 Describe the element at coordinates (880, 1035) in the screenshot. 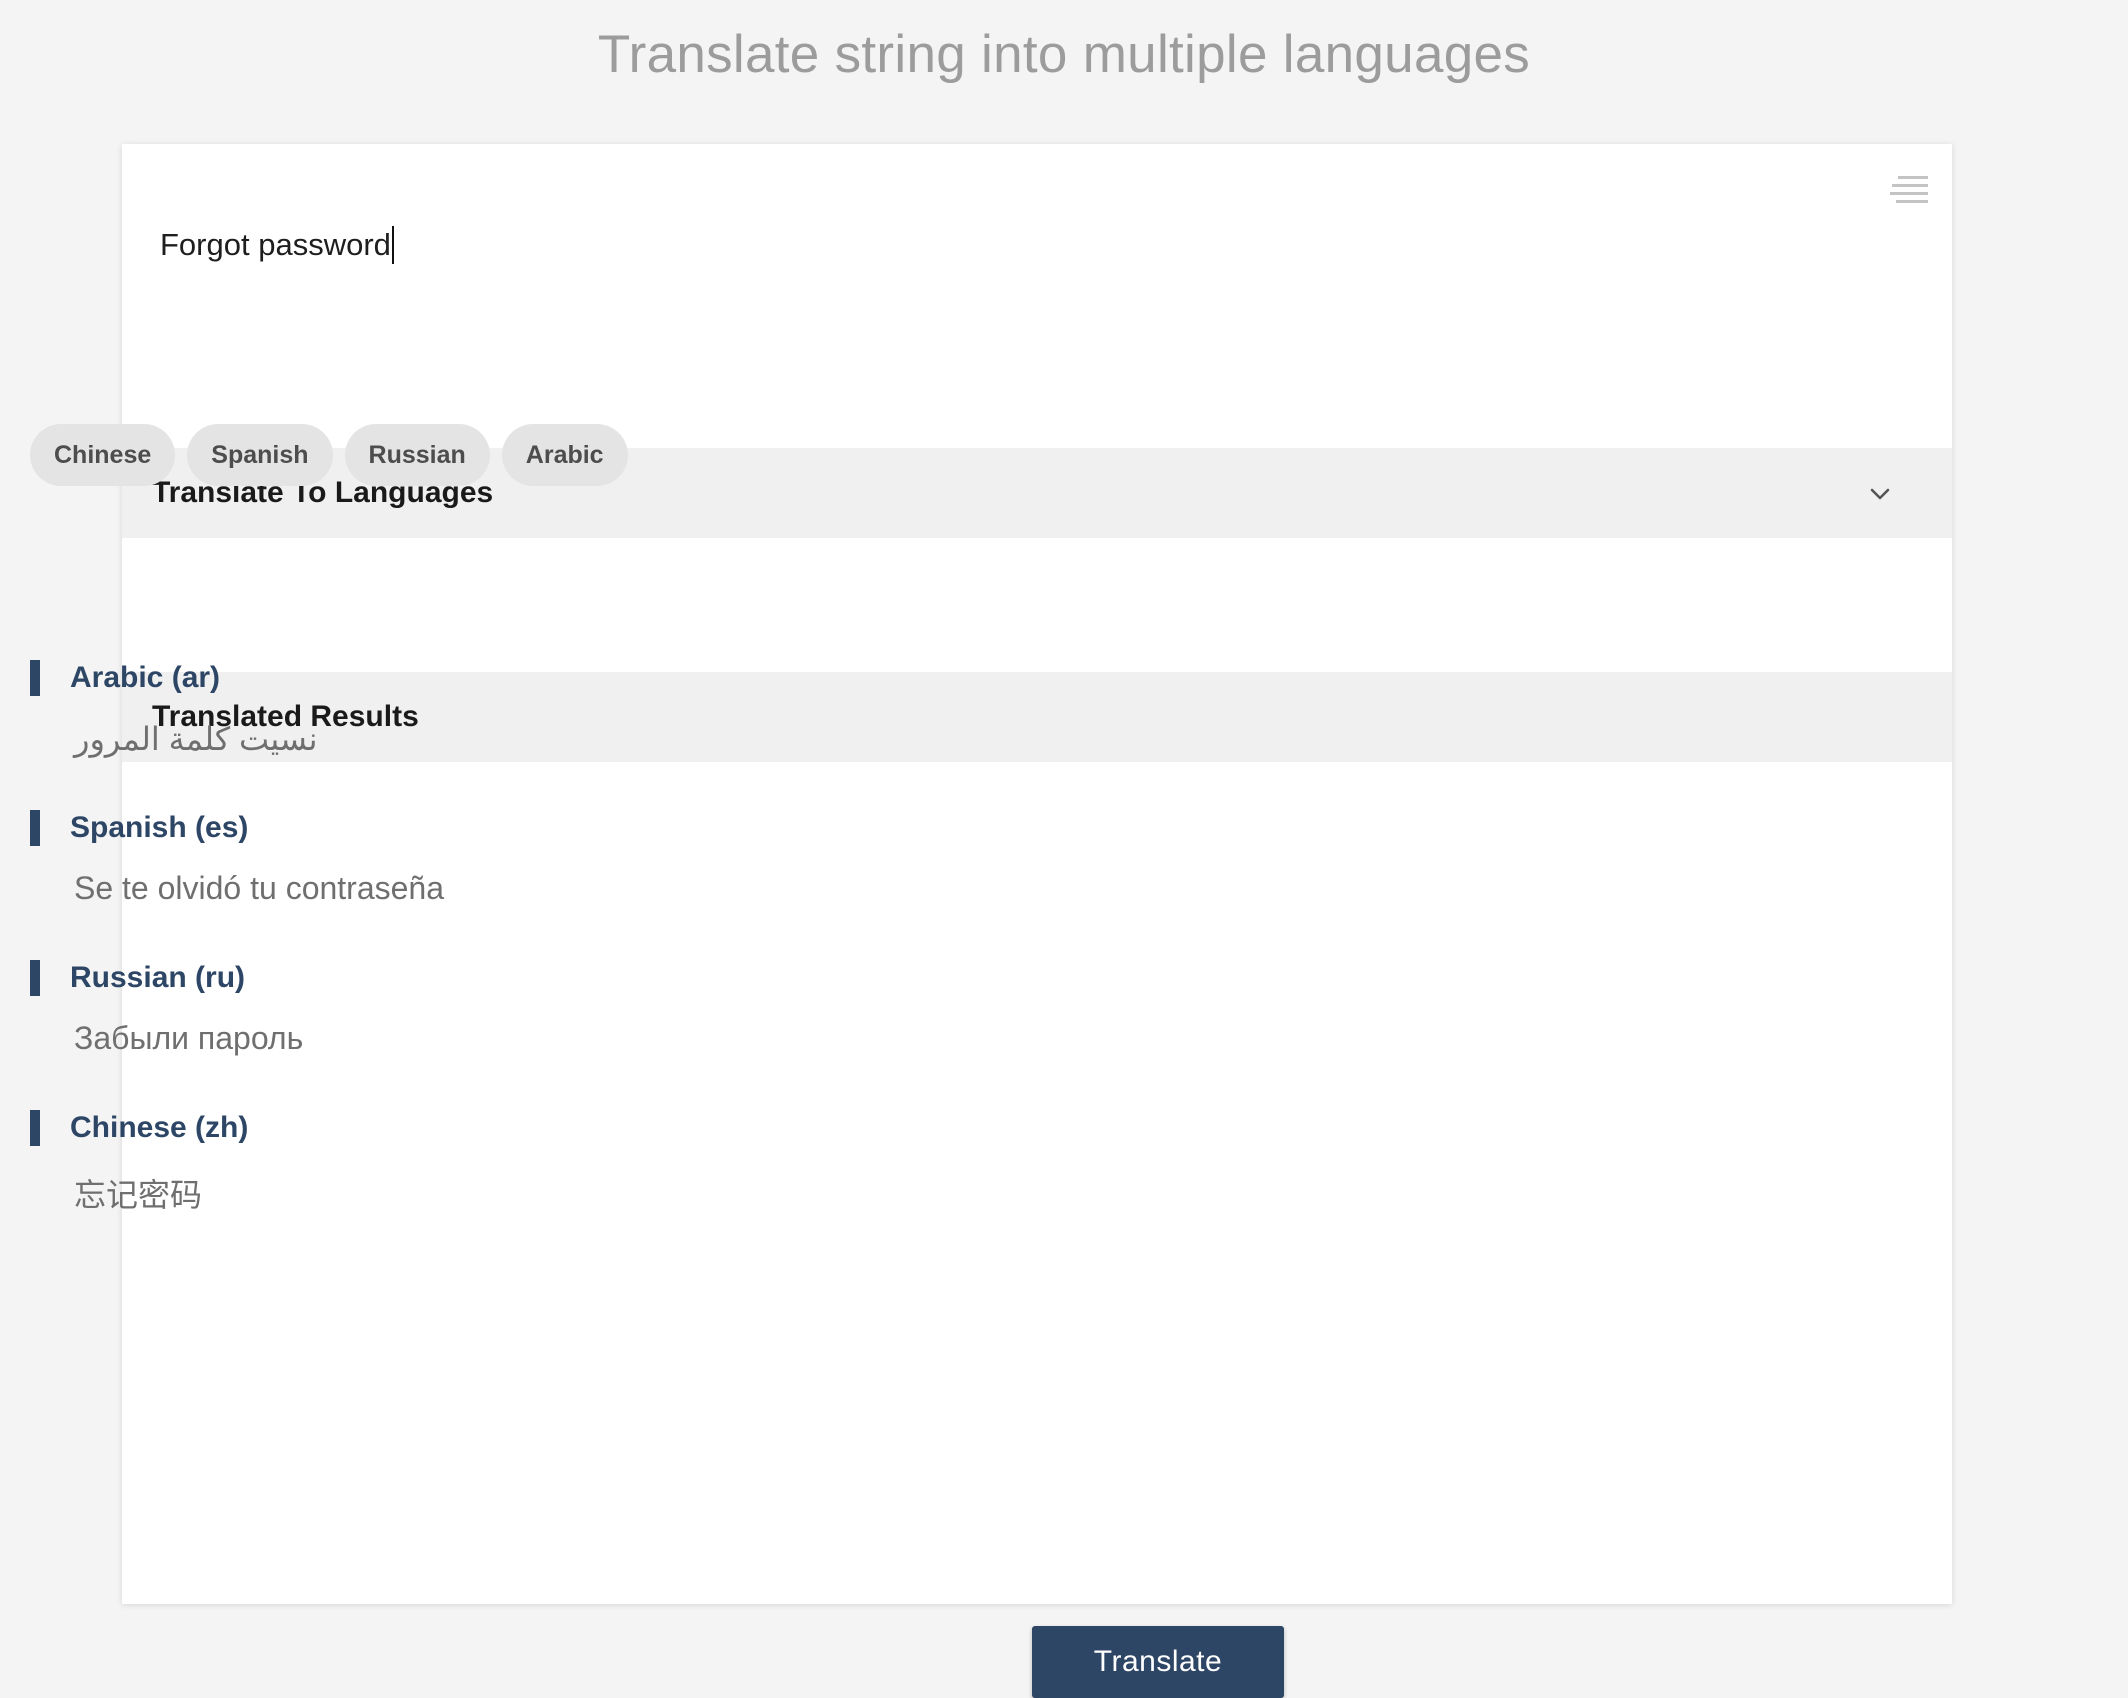

I see `result-item-russian: Russian (ru) Забыли пароль` at that location.